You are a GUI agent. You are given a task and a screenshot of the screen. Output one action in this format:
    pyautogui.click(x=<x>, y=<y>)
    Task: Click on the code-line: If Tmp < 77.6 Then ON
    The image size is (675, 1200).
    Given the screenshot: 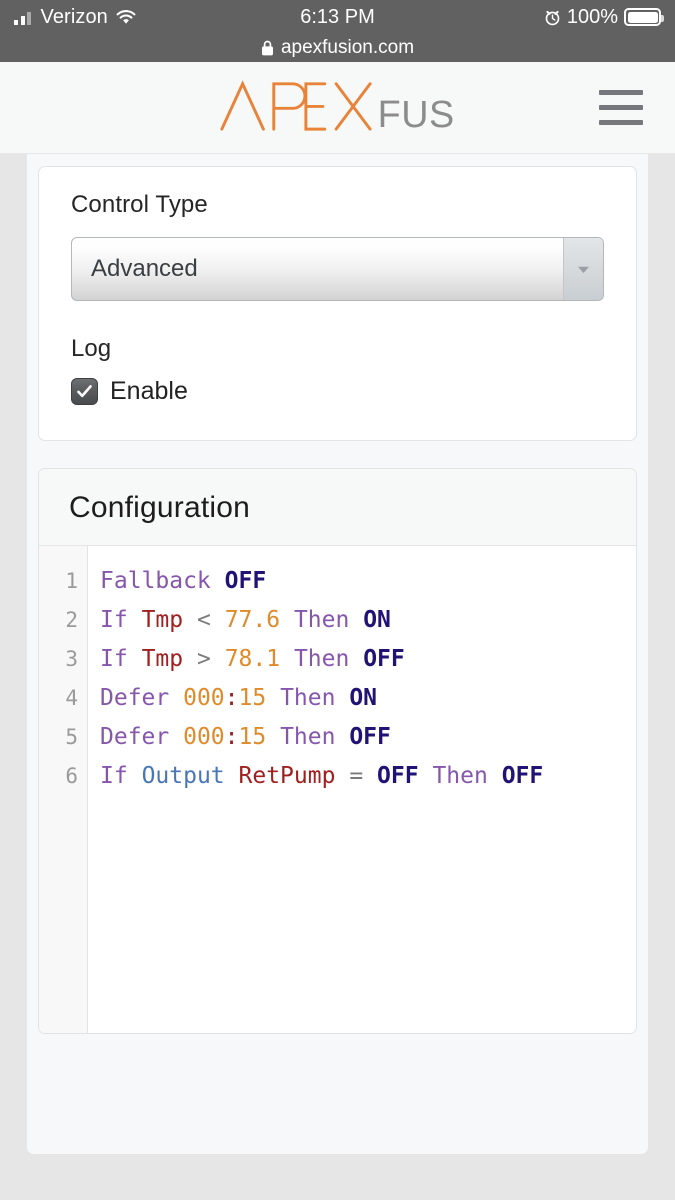 What is the action you would take?
    pyautogui.click(x=368, y=620)
    